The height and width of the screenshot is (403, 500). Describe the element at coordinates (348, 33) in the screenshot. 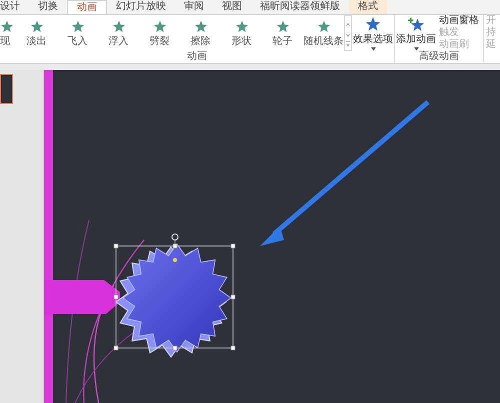

I see `gallery-scrollbar` at that location.